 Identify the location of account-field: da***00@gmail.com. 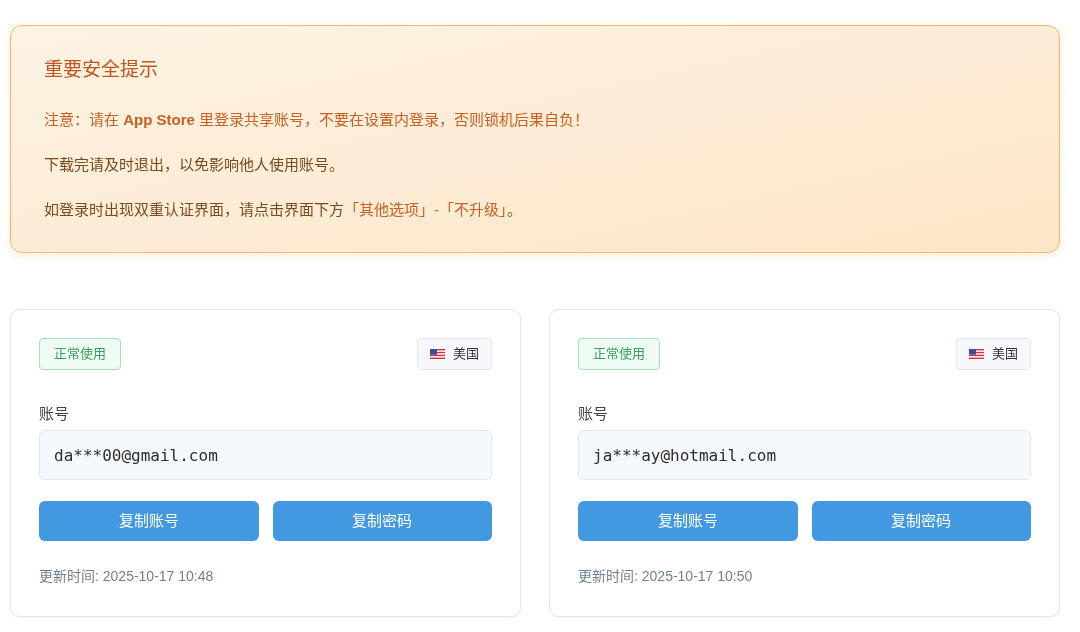
(265, 455).